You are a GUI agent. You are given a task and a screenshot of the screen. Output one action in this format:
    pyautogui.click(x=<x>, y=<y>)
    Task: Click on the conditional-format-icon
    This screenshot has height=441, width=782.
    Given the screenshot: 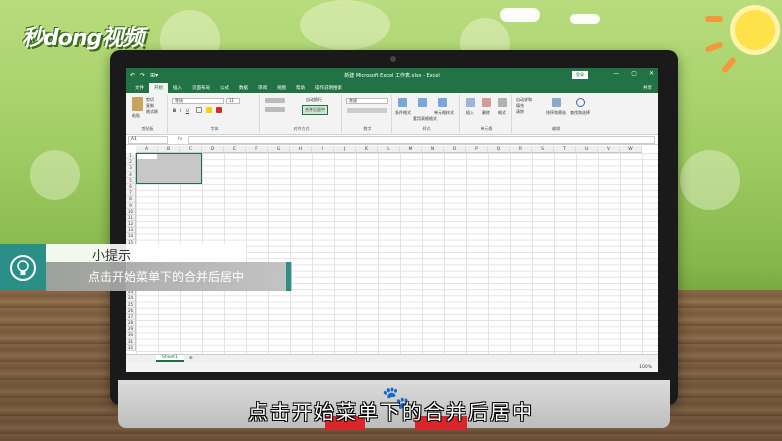 What is the action you would take?
    pyautogui.click(x=402, y=102)
    